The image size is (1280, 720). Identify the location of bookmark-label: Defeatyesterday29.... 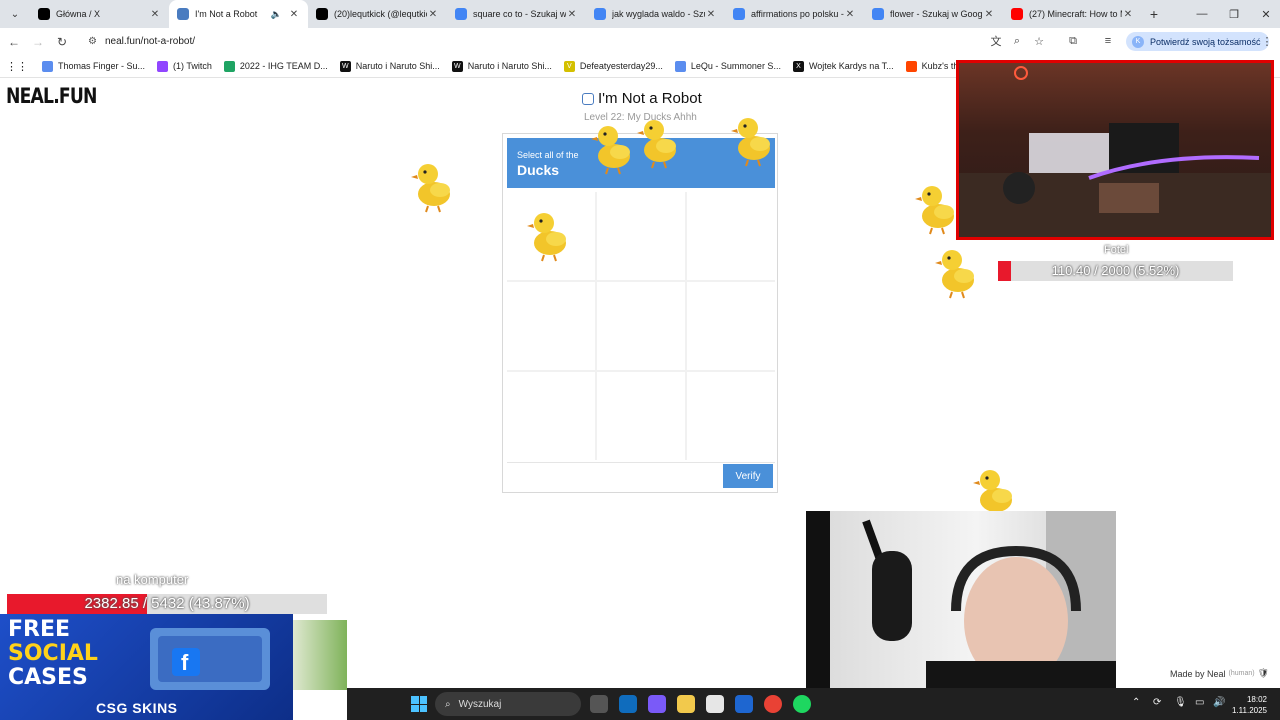
(621, 66).